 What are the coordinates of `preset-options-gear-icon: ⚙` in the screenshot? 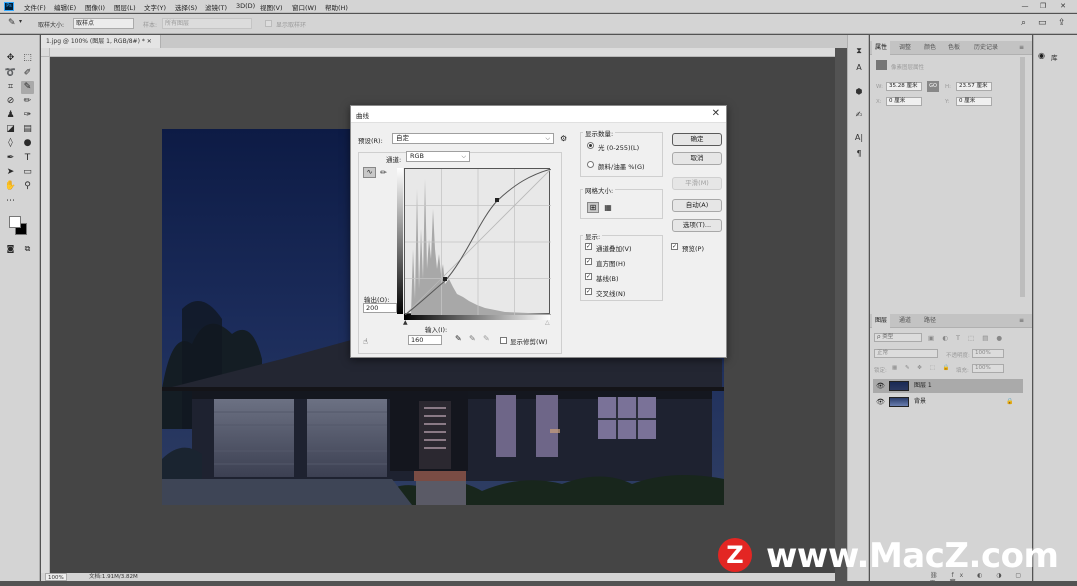 It's located at (563, 138).